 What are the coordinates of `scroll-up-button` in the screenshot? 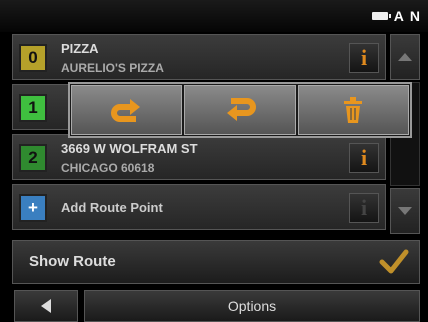 It's located at (405, 57).